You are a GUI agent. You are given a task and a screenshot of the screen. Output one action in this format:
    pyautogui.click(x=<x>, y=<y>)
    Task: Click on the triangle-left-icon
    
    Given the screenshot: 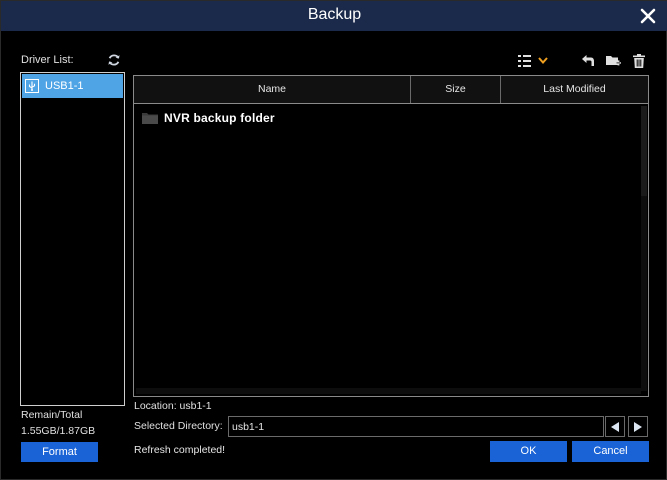 What is the action you would take?
    pyautogui.click(x=615, y=426)
    